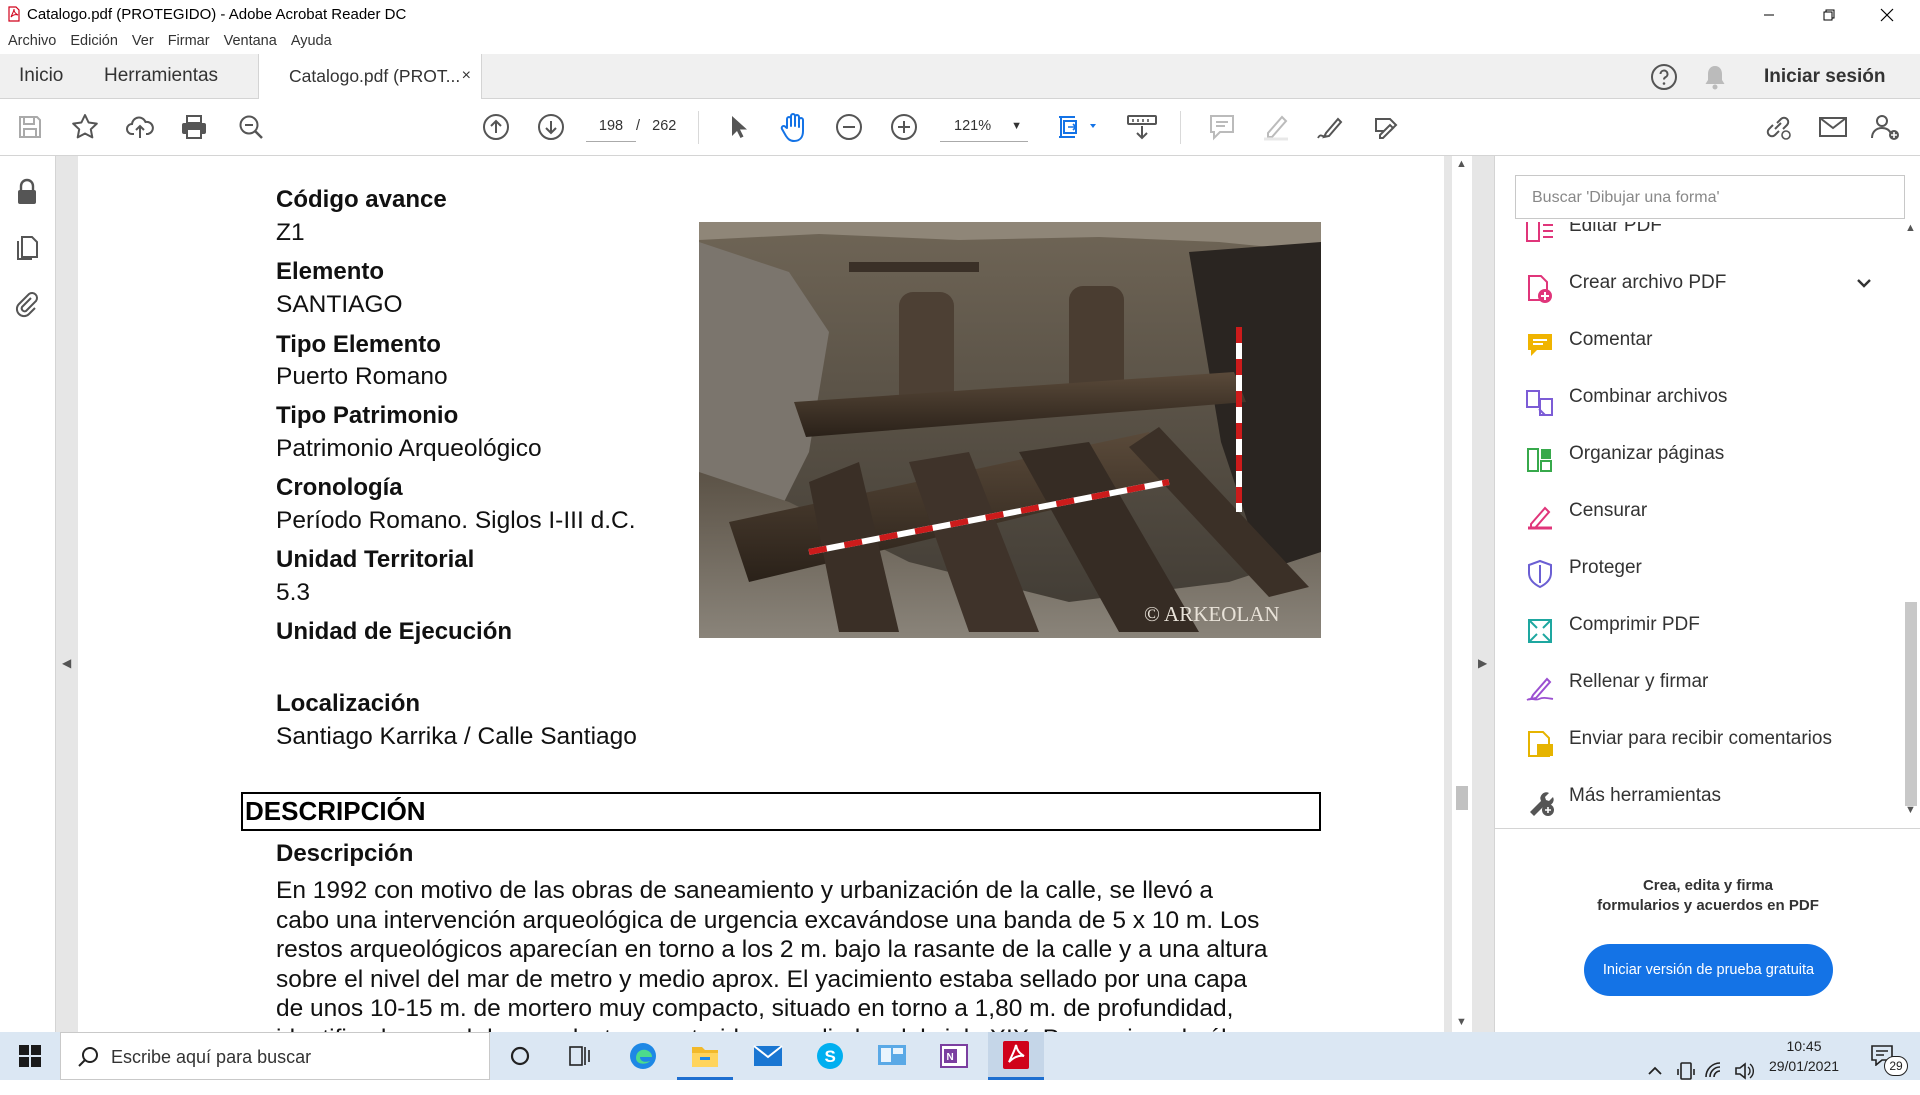 The height and width of the screenshot is (1095, 1920). I want to click on collapse-left-panel-icon: ◀, so click(66, 663).